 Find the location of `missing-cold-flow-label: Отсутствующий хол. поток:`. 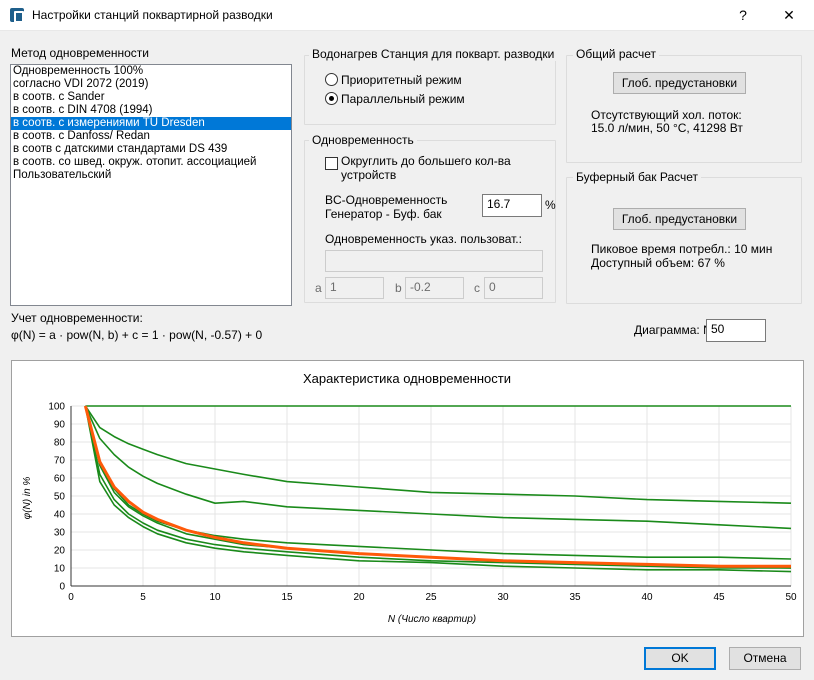

missing-cold-flow-label: Отсутствующий хол. поток: is located at coordinates (666, 115).